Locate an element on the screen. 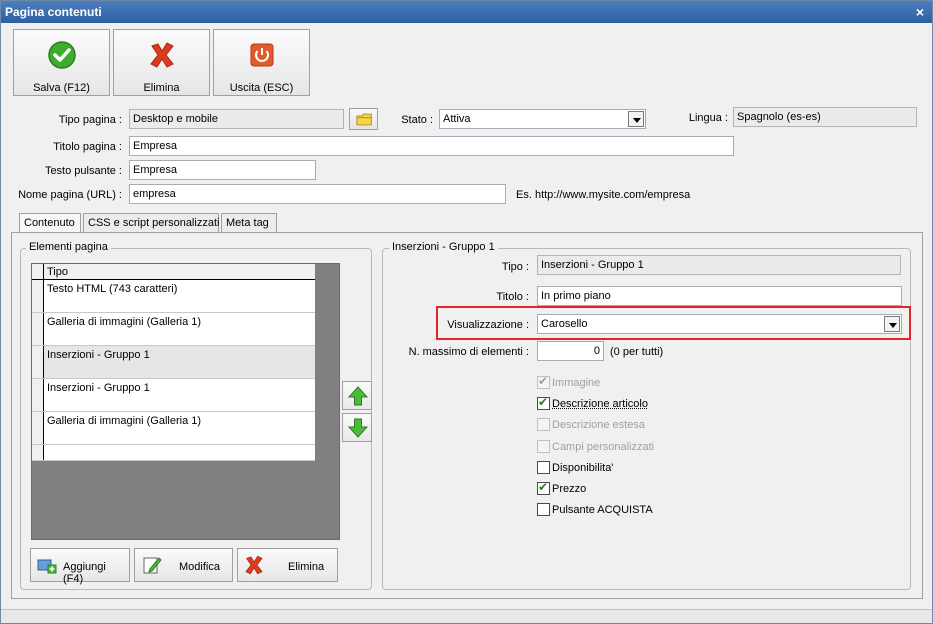  max-elementi-hint: (0 per tutti) is located at coordinates (637, 352).